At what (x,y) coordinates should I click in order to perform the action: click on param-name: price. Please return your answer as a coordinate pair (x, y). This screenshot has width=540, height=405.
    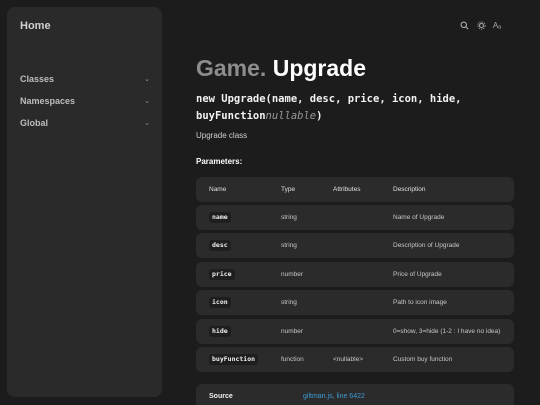
    Looking at the image, I should click on (222, 274).